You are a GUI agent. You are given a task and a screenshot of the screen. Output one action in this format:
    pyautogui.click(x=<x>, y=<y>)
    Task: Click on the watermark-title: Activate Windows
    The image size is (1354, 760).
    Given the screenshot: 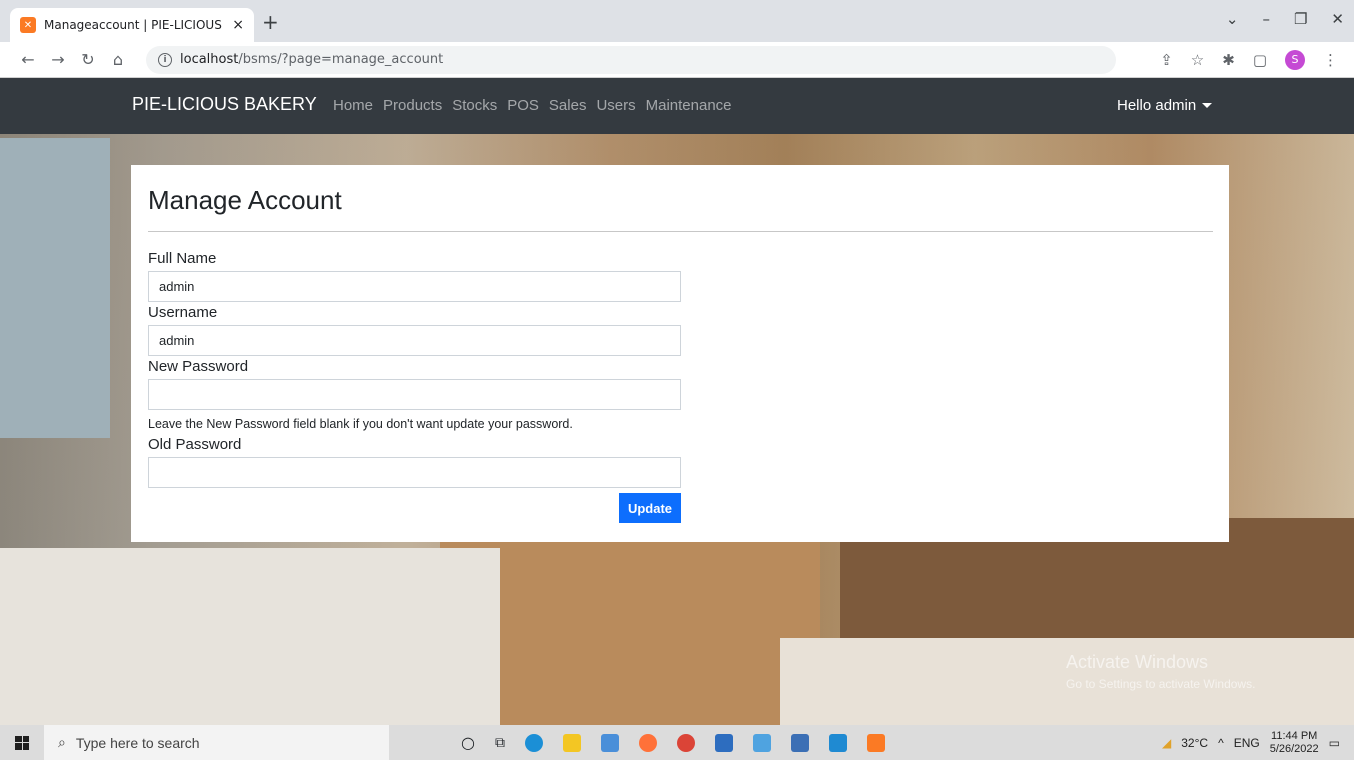 What is the action you would take?
    pyautogui.click(x=1137, y=662)
    